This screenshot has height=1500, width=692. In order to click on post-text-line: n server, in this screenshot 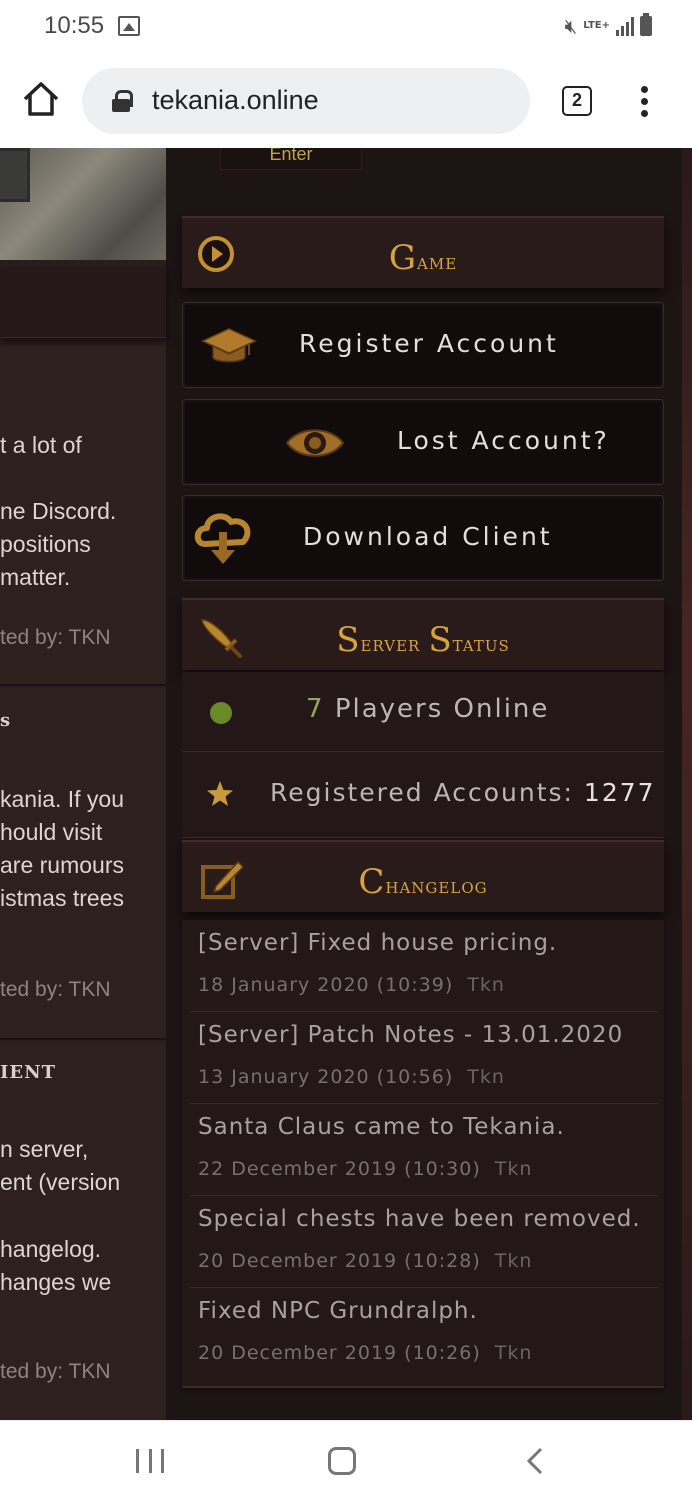, I will do `click(44, 1149)`.